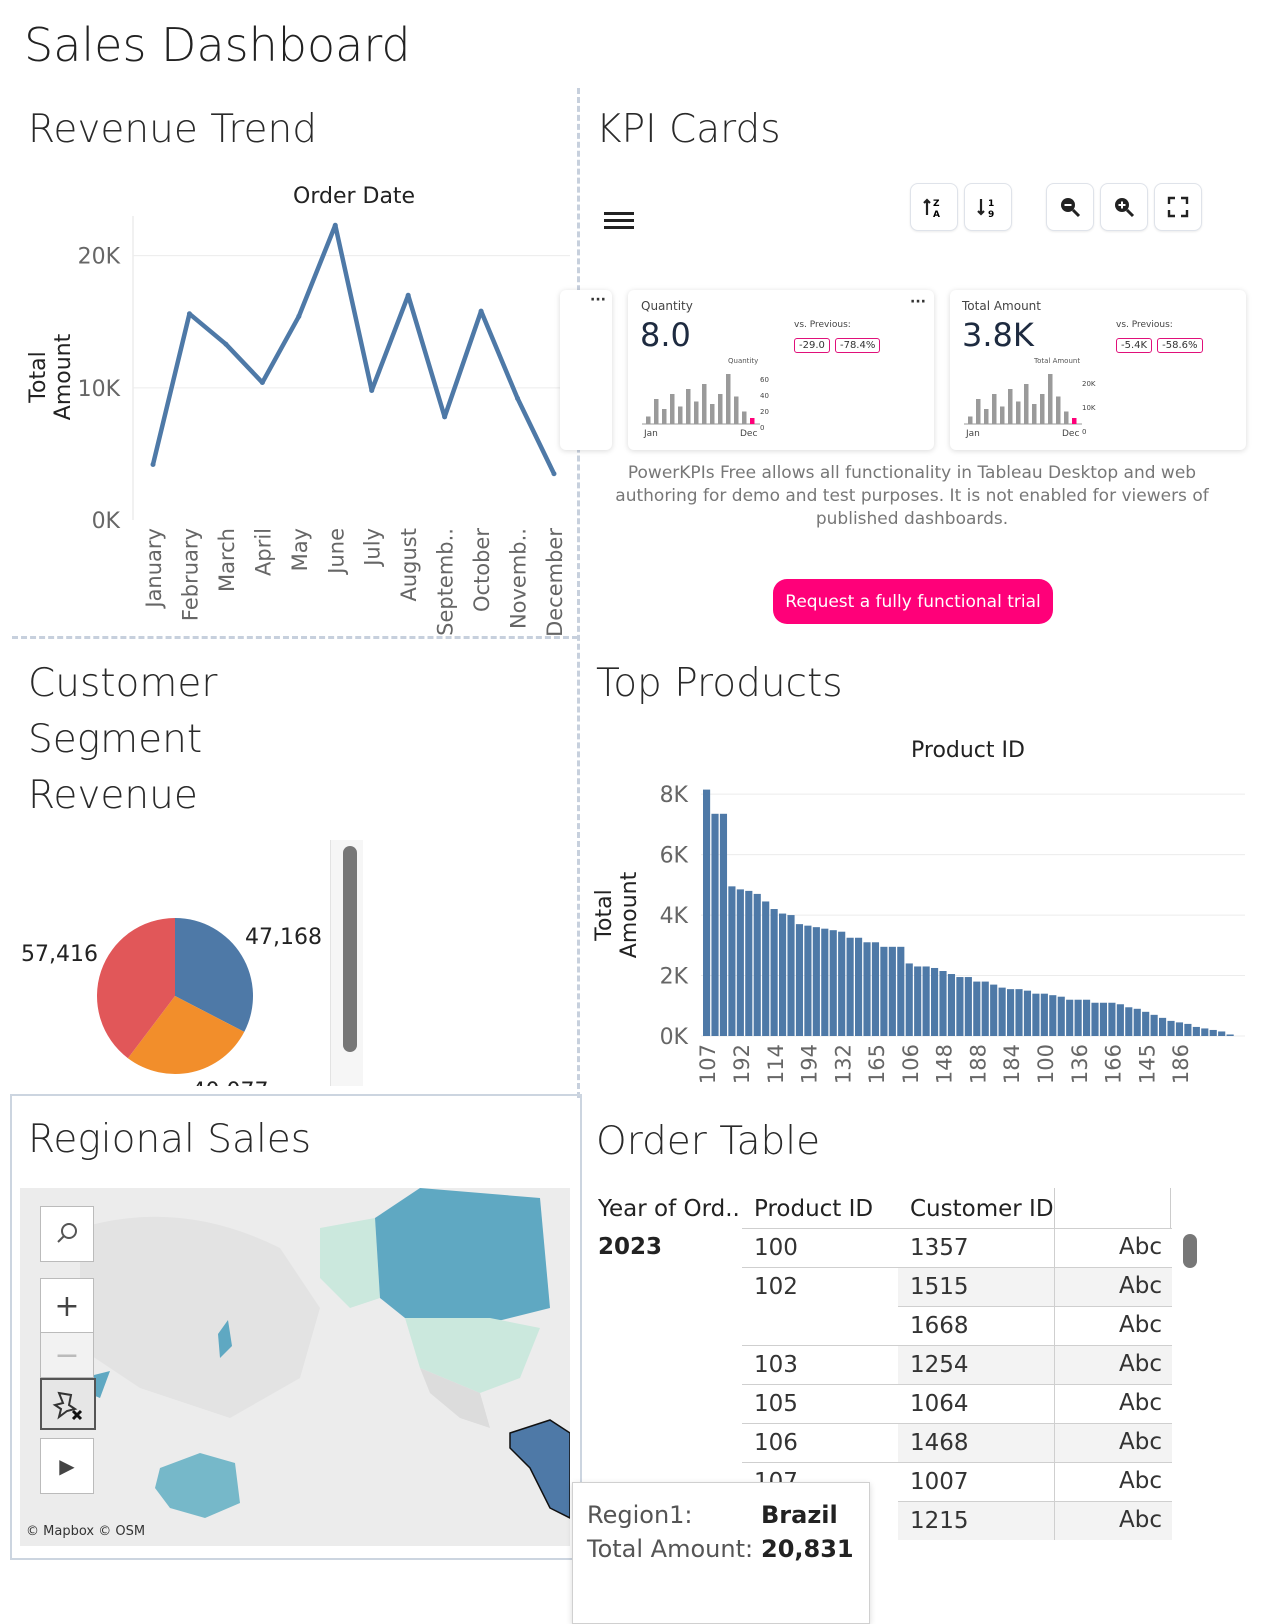 This screenshot has width=1280, height=1624. What do you see at coordinates (939, 1404) in the screenshot?
I see `customer-id-cell: 1064` at bounding box center [939, 1404].